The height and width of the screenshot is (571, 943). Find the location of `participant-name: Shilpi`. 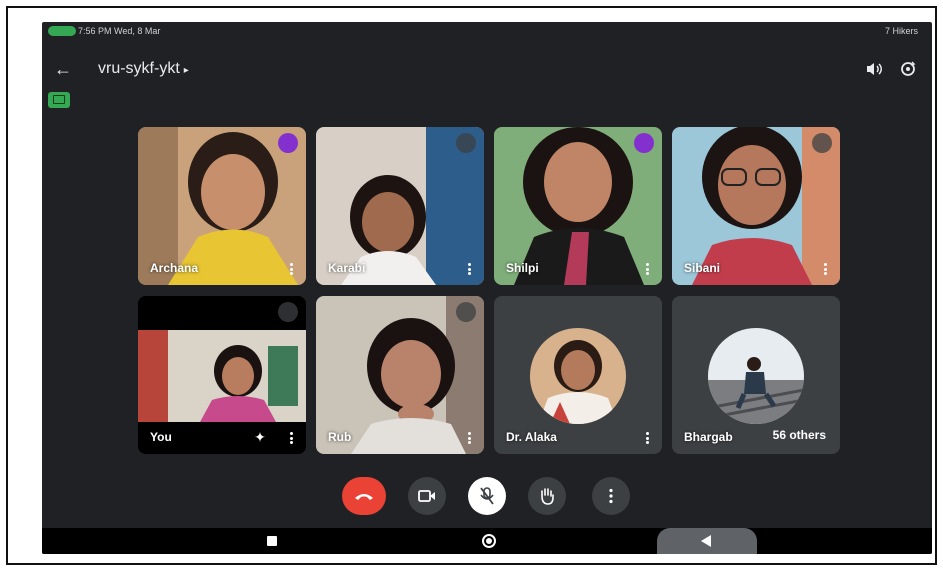

participant-name: Shilpi is located at coordinates (522, 268).